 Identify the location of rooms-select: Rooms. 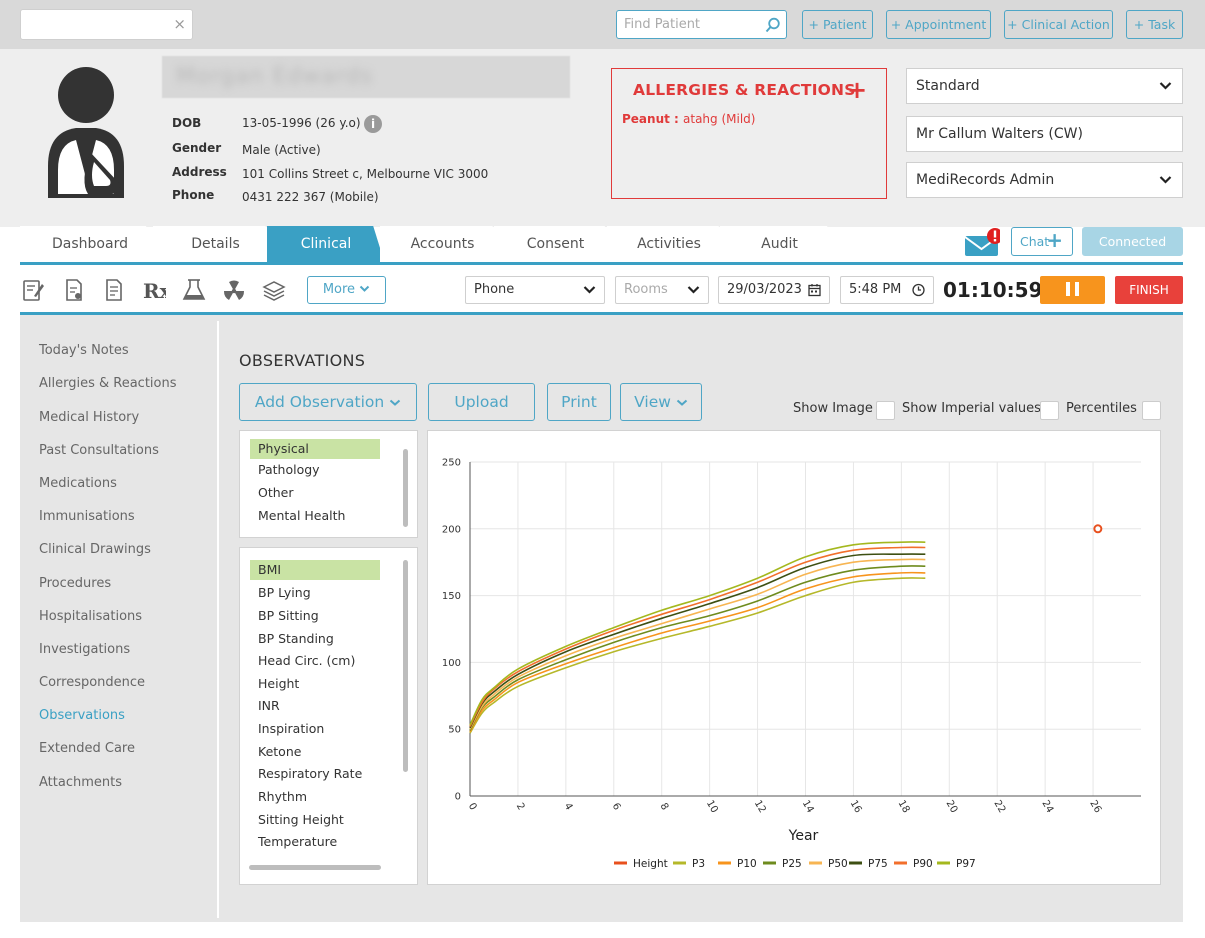
(662, 290).